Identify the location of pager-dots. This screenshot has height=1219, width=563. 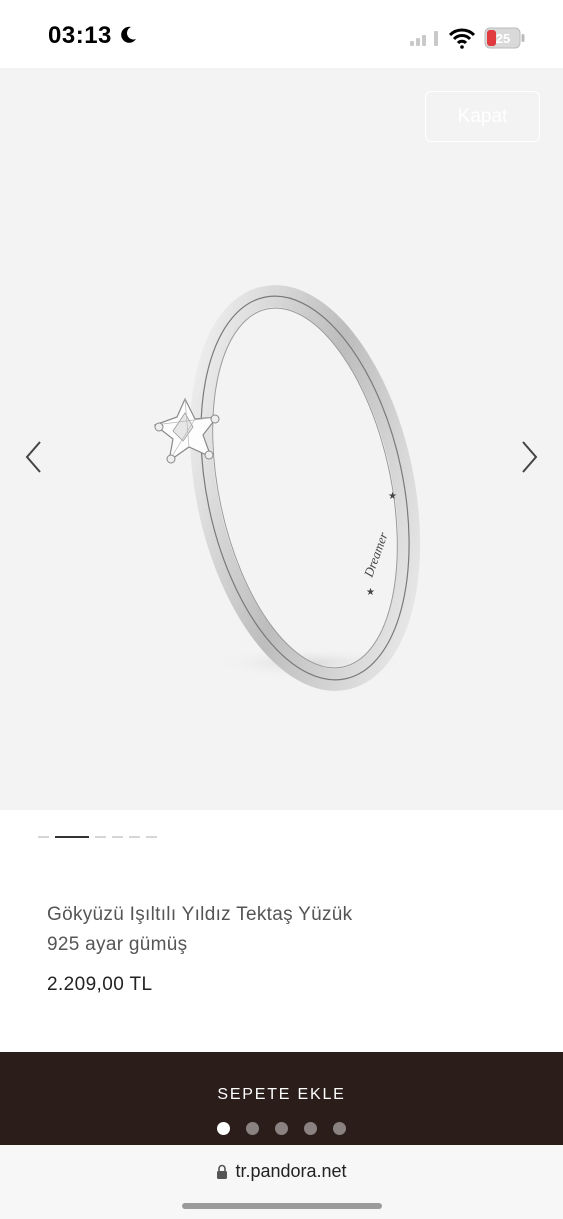
(281, 1128).